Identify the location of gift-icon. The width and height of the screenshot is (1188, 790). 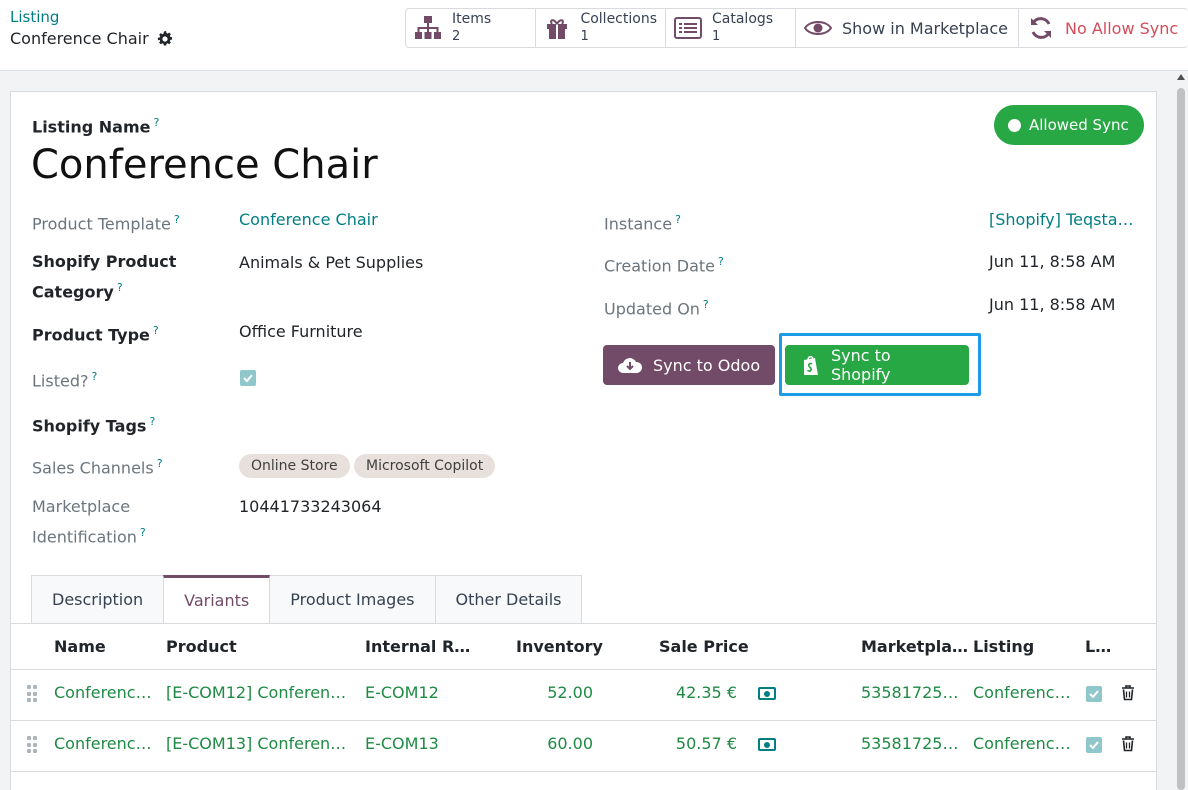
(557, 28).